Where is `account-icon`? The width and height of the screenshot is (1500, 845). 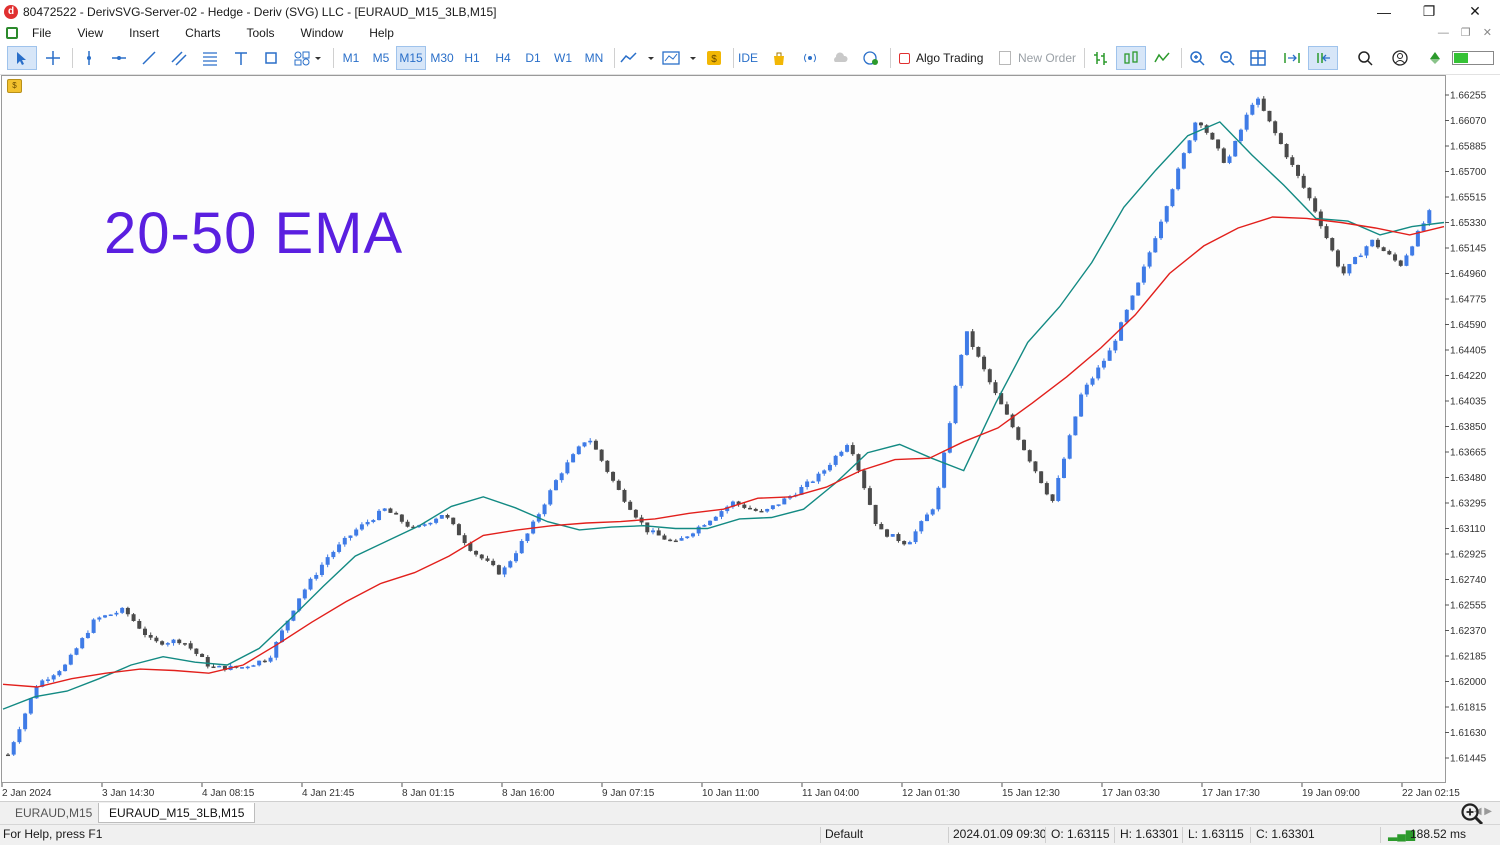
account-icon is located at coordinates (1400, 58).